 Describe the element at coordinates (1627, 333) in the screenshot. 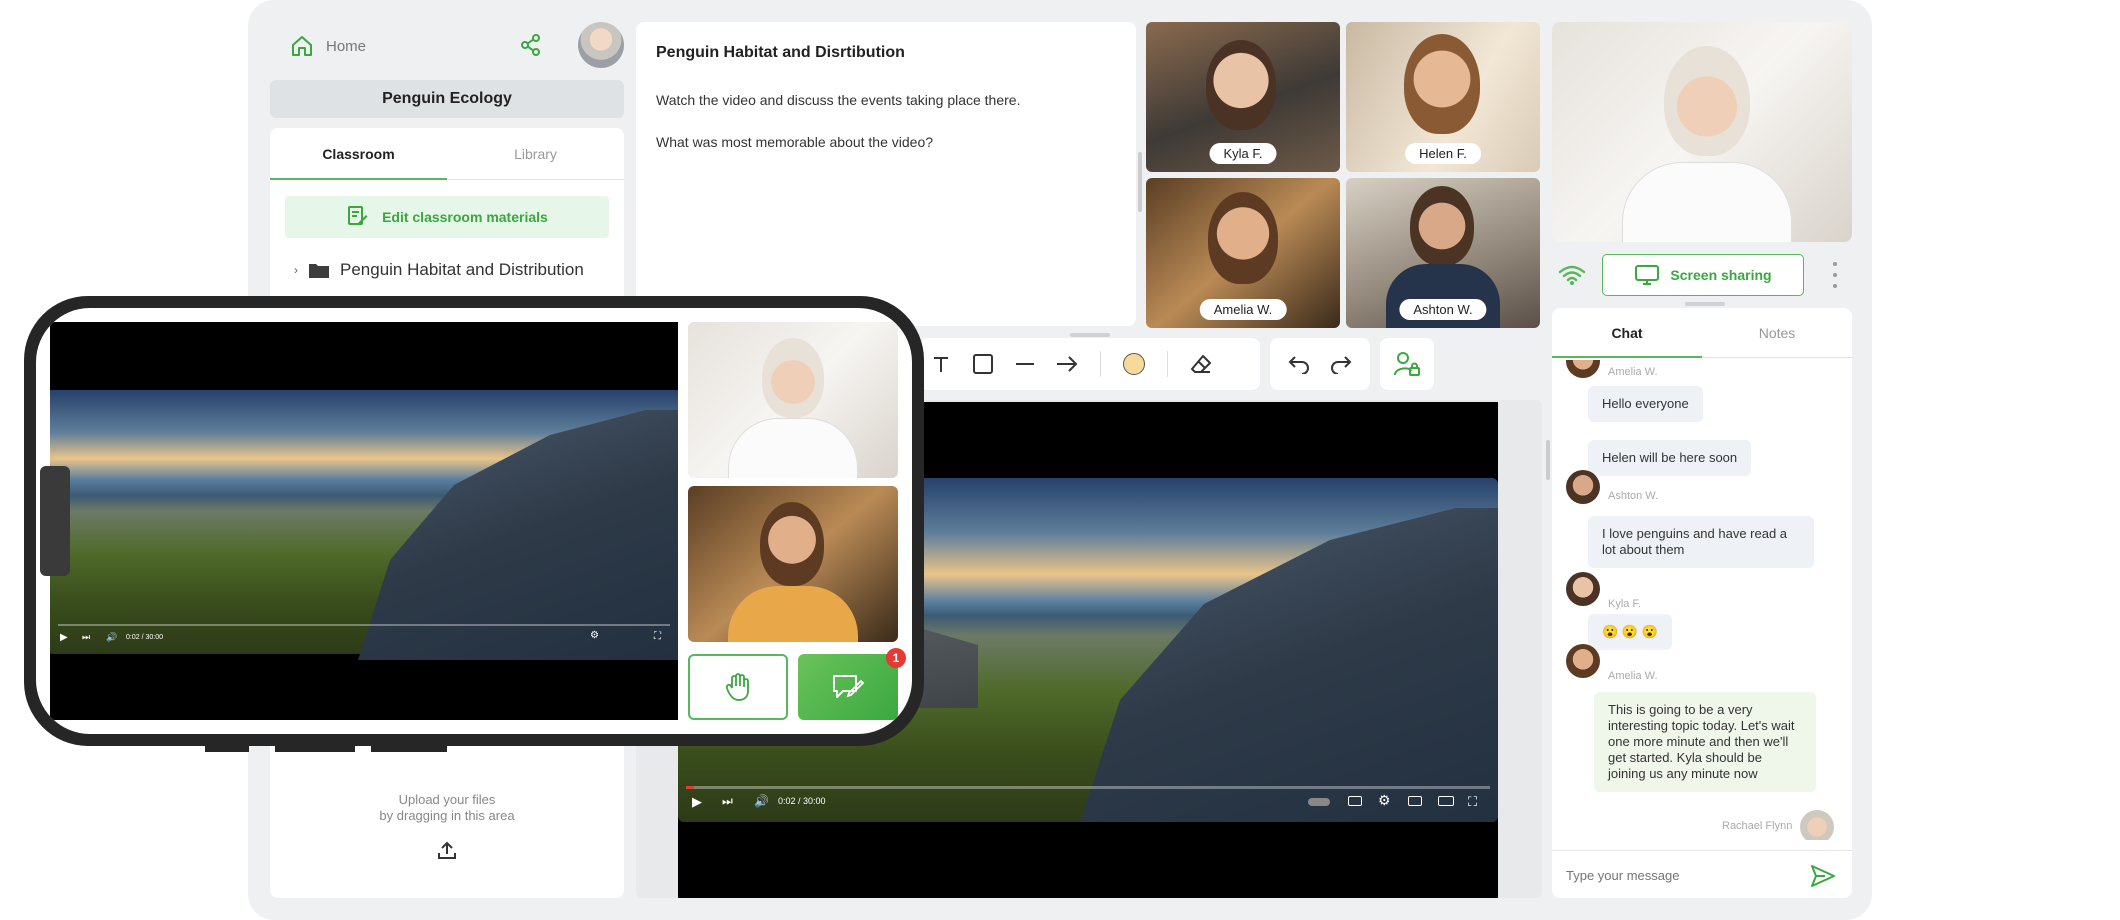

I see `tab-chat: Chat` at that location.